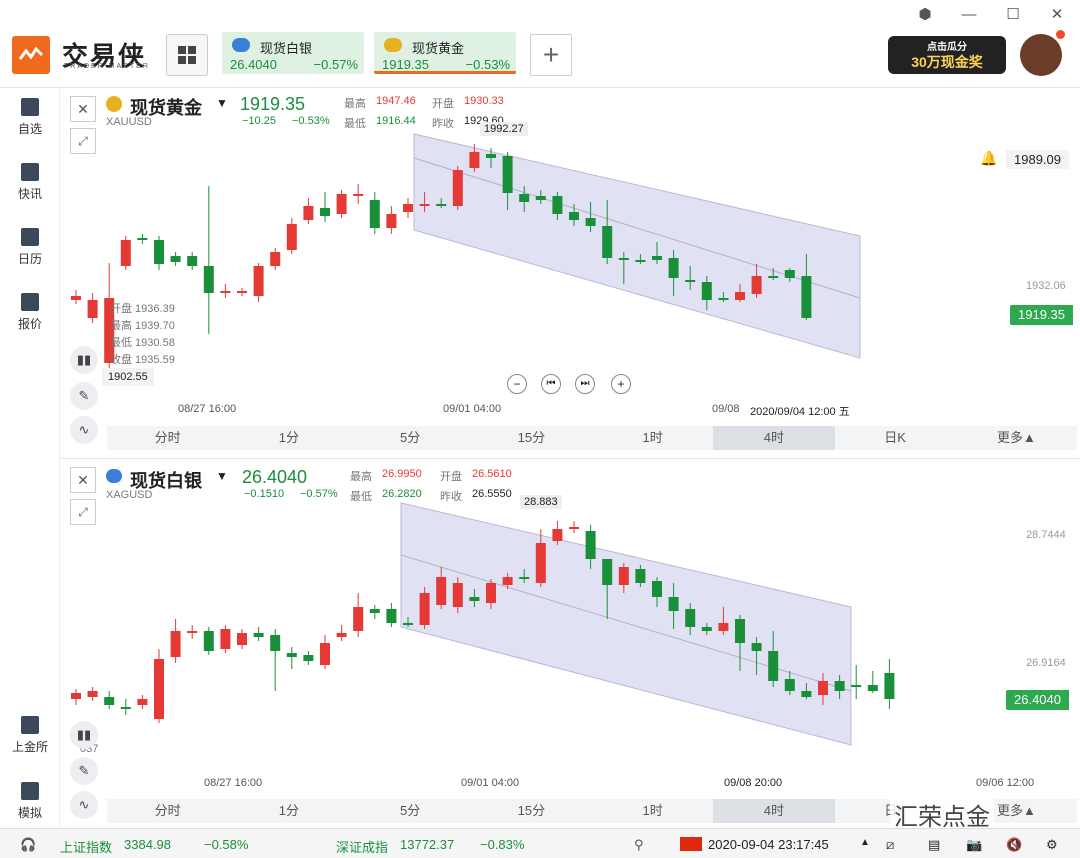 The height and width of the screenshot is (858, 1080). What do you see at coordinates (31, 55) in the screenshot?
I see `app-logo-icon` at bounding box center [31, 55].